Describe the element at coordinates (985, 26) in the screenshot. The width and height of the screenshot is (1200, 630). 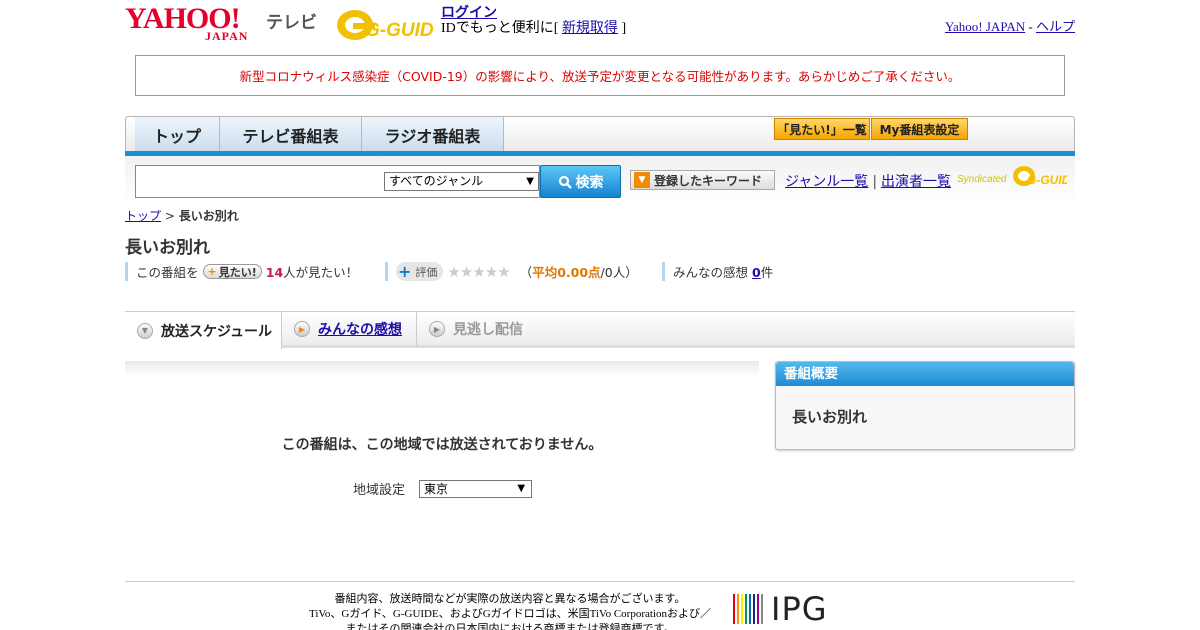
I see `yahoo-japan-link: Yahoo! JAPAN` at that location.